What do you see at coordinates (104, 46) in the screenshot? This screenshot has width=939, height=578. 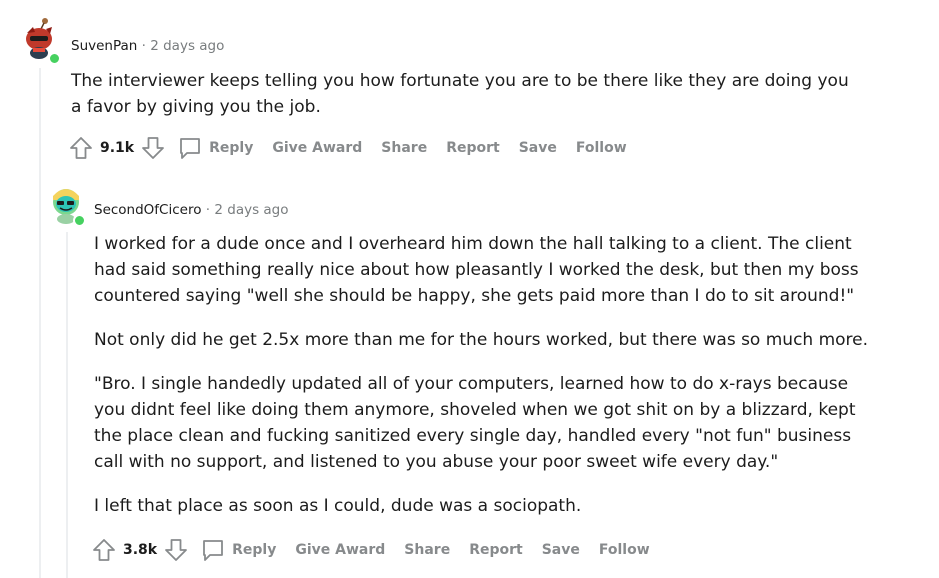 I see `author-username: SuvenPan` at bounding box center [104, 46].